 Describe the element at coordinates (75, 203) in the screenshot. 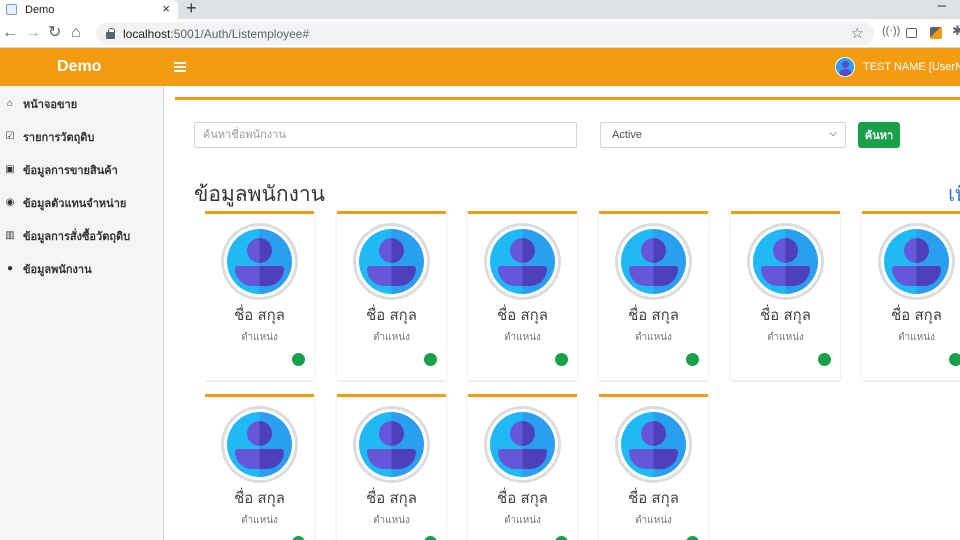

I see `sidebar-item-label: ข้อมูลตัวแทนจำหน่าย` at that location.